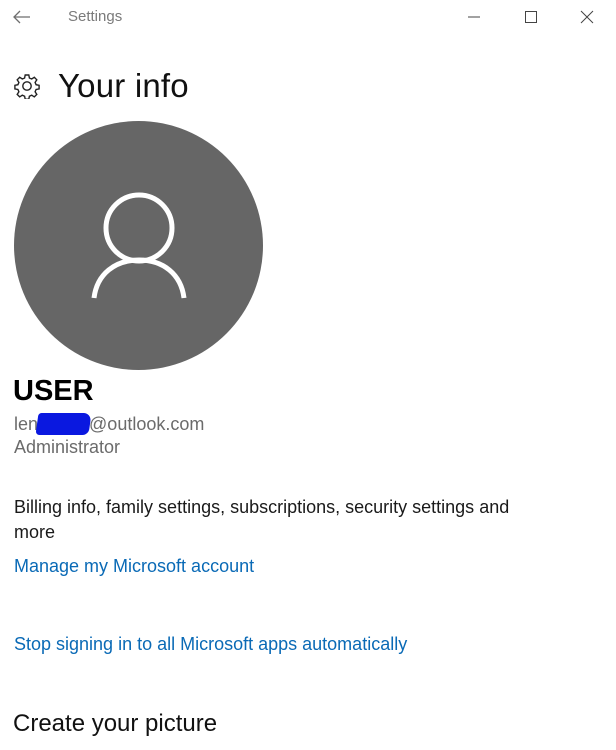  I want to click on maximize-icon, so click(531, 17).